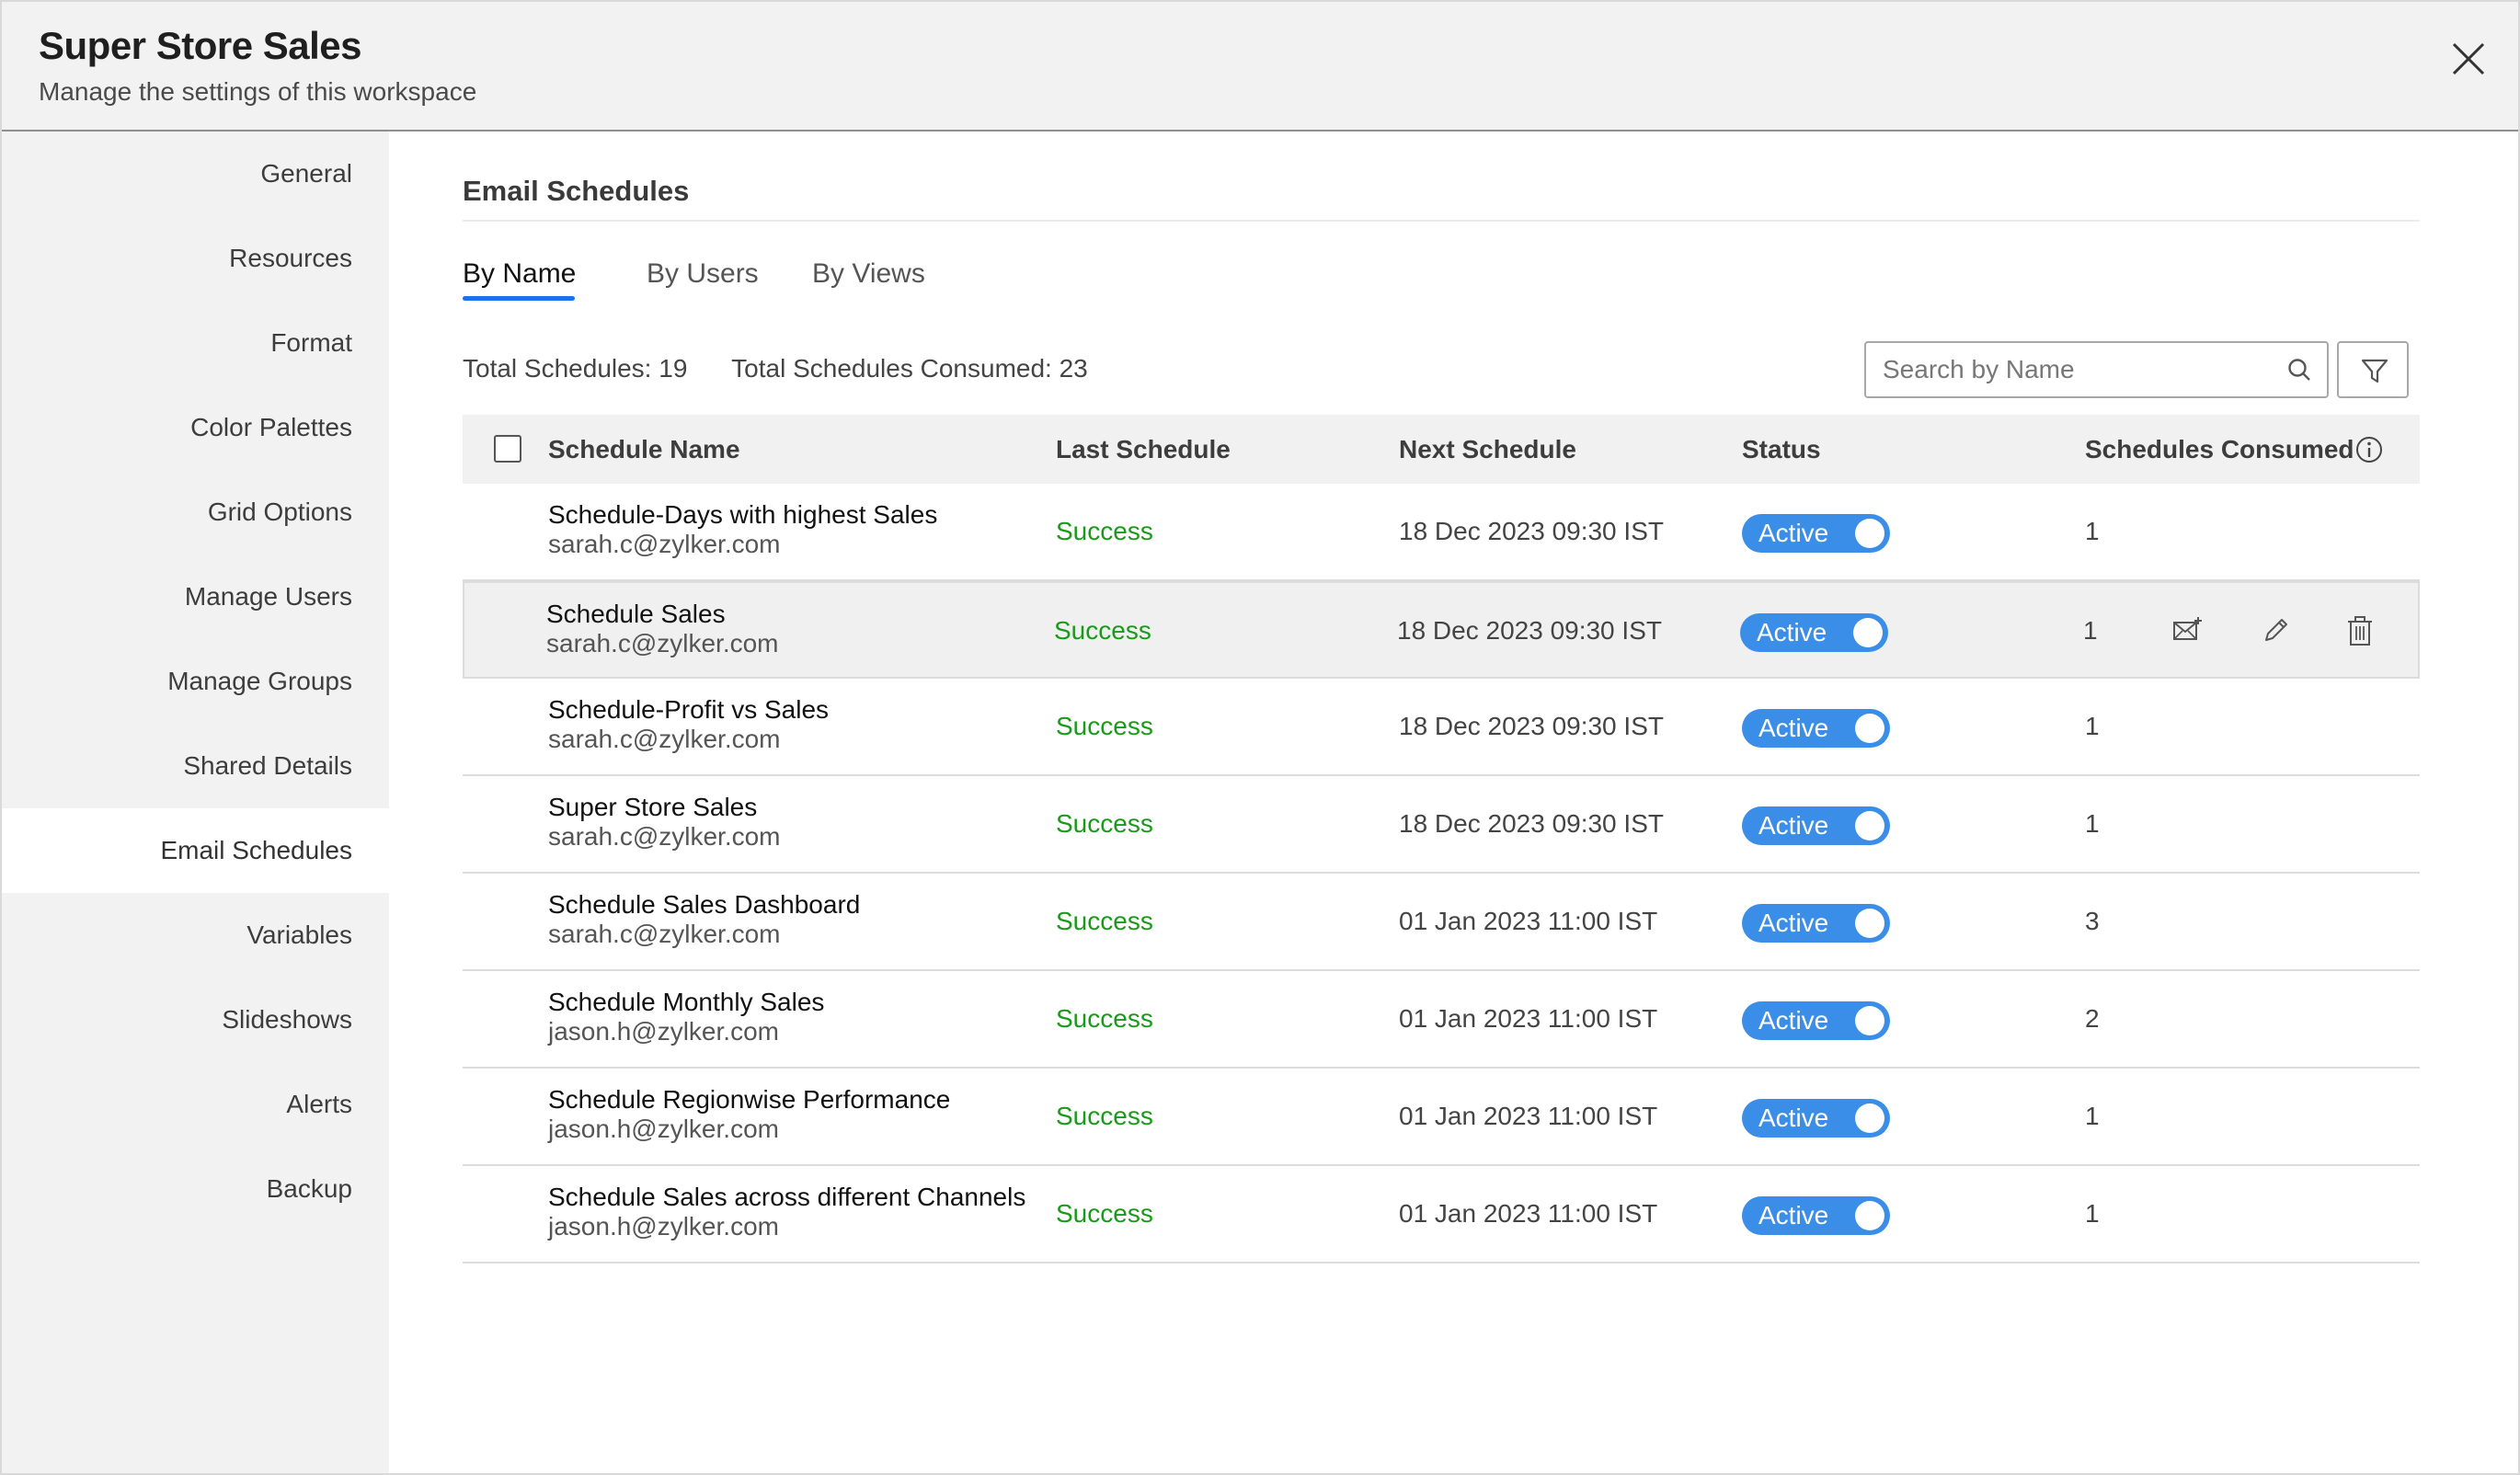  I want to click on sidebar-item-manage-groups: Manage Groups, so click(177, 681).